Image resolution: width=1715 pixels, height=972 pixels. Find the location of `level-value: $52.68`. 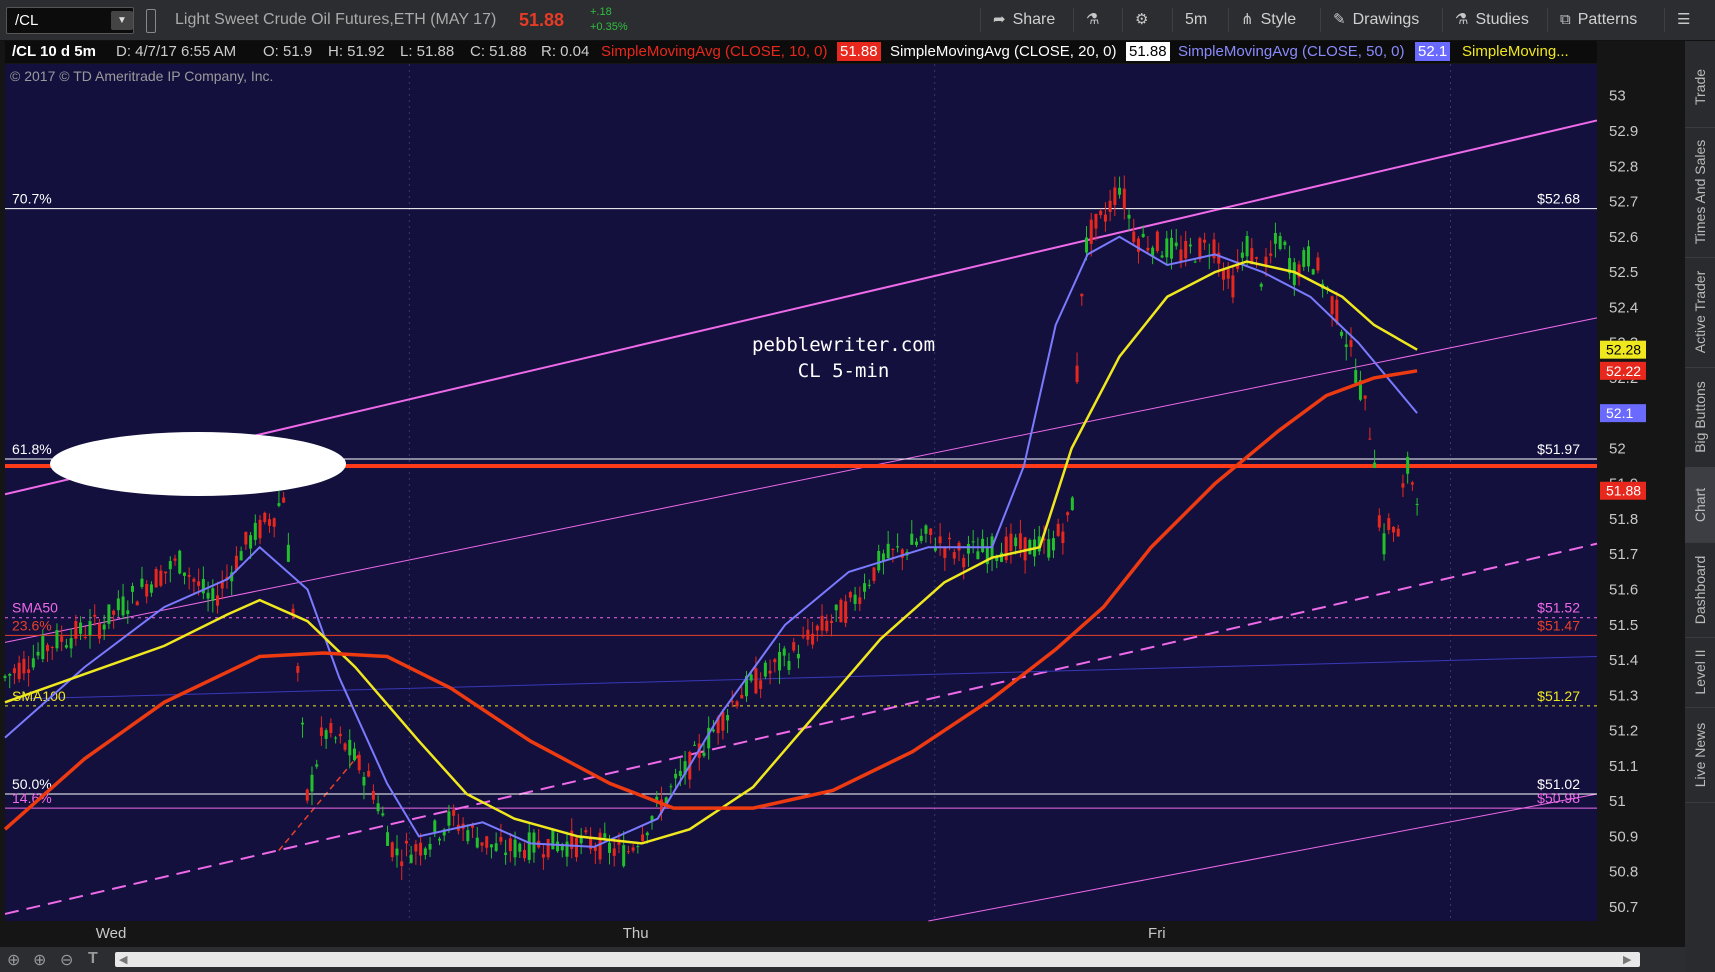

level-value: $52.68 is located at coordinates (1558, 199).